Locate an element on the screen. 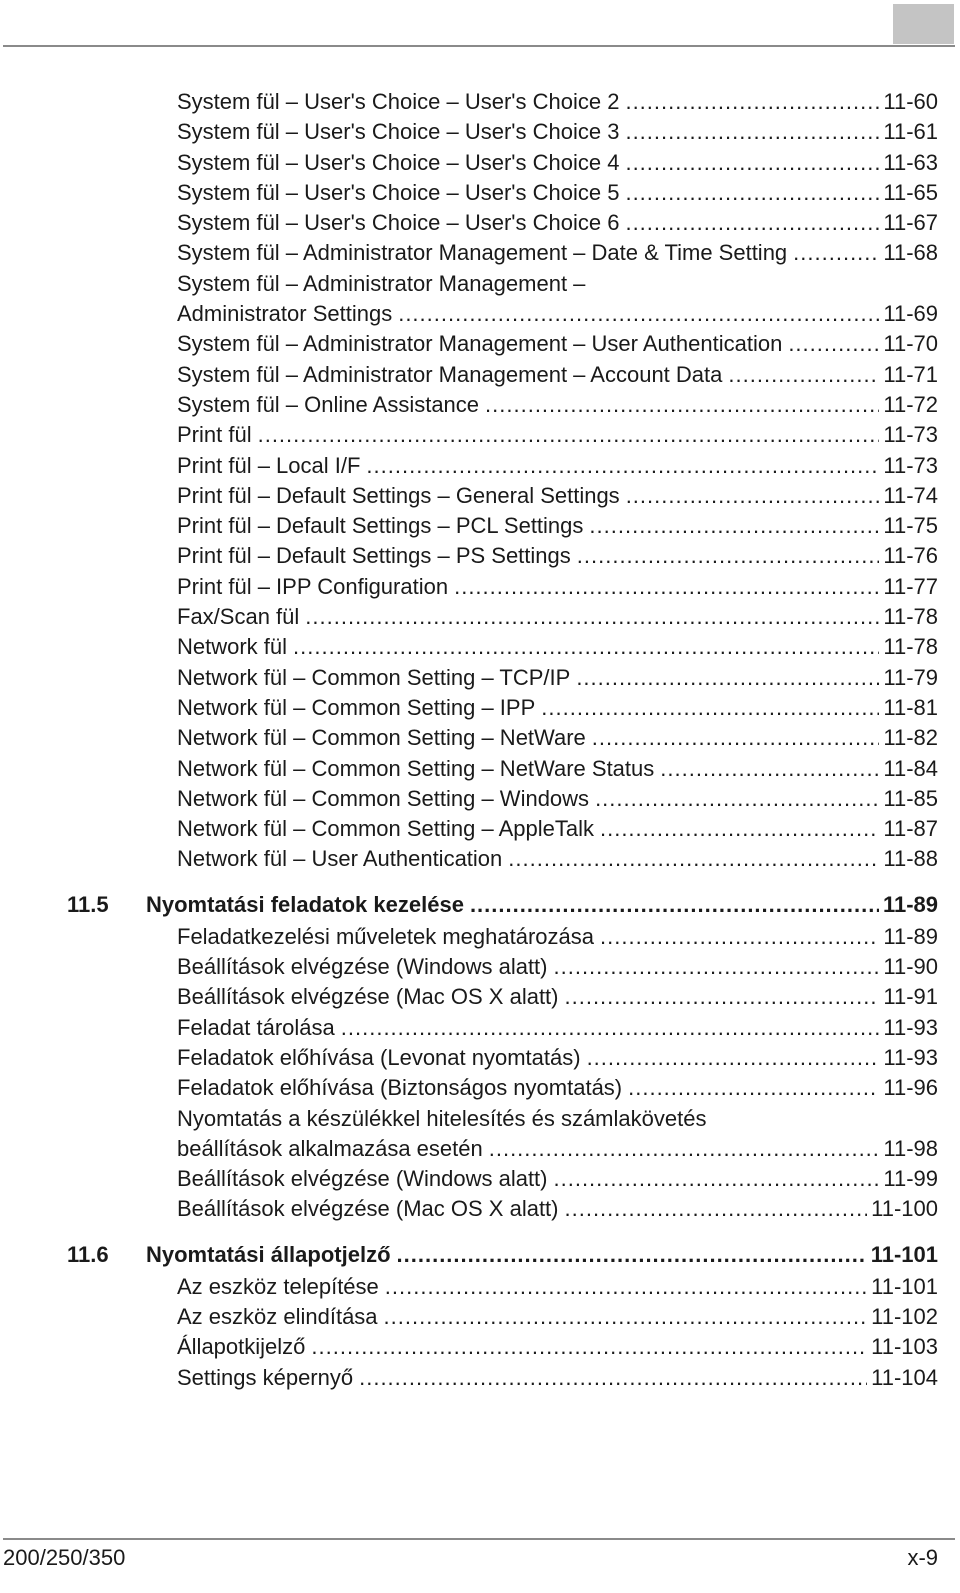 The width and height of the screenshot is (960, 1593). toc-entry: Feladat tárolása 11-93 is located at coordinates (480, 1028).